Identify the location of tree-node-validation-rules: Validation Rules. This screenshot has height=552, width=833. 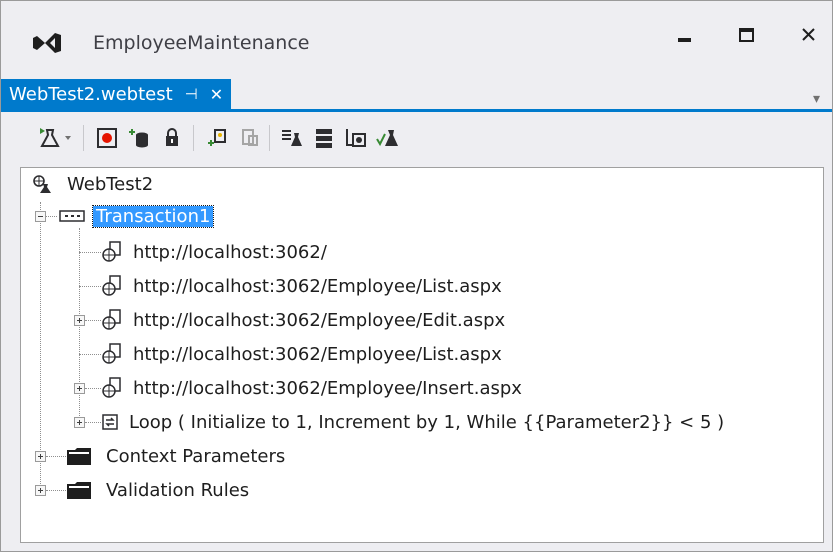
(157, 490).